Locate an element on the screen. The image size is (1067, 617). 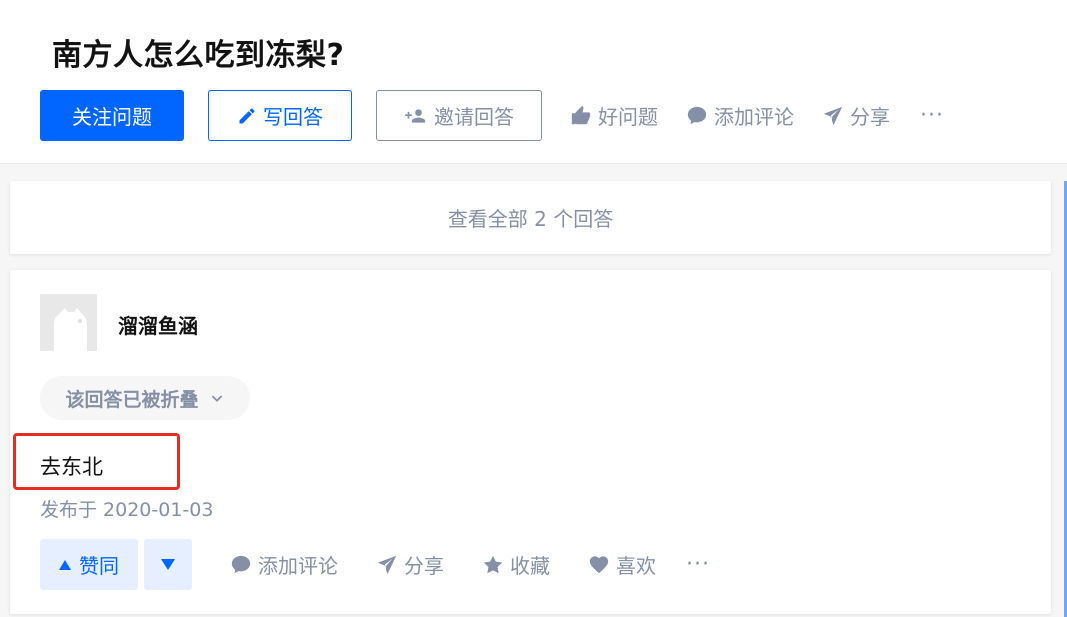
question-actions: 关注问题 写回答 邀请回答 好问题 添加评论 分享 ··· is located at coordinates (492, 115).